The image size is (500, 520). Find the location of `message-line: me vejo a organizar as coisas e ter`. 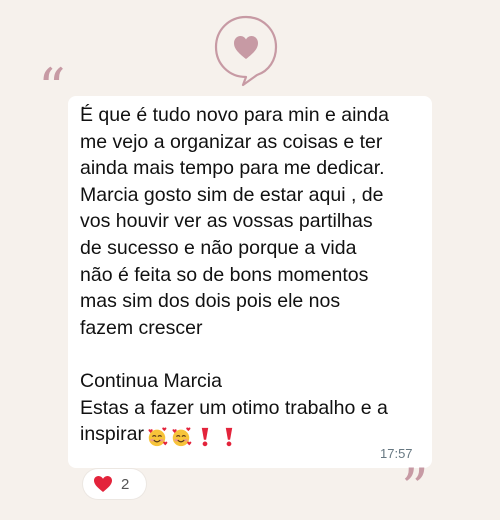

message-line: me vejo a organizar as coisas e ter is located at coordinates (231, 141).